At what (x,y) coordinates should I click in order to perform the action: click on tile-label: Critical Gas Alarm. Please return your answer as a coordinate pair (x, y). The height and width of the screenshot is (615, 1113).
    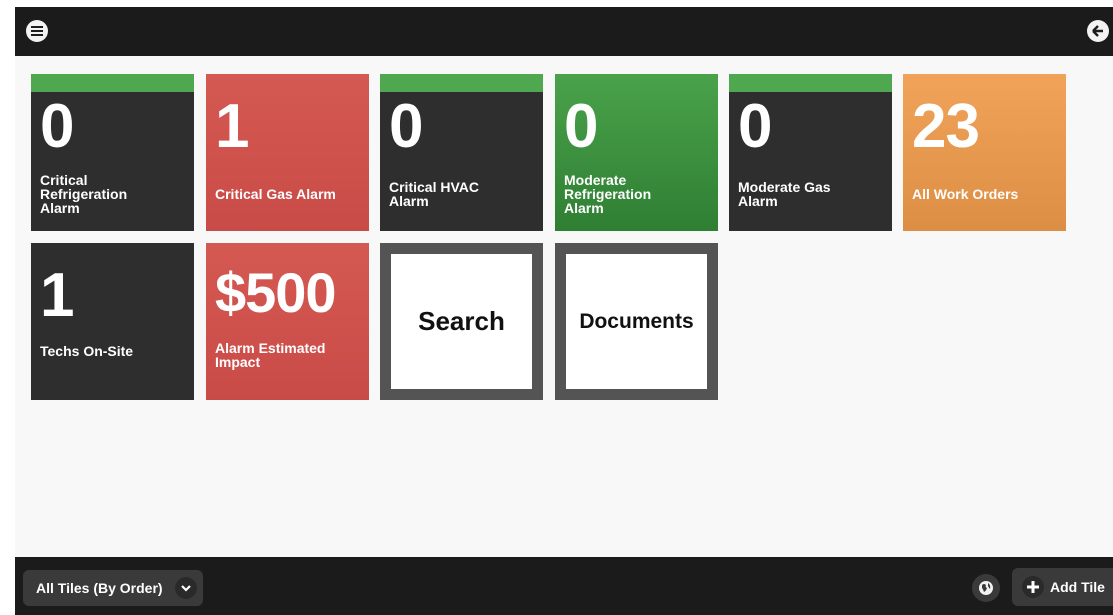
    Looking at the image, I should click on (289, 194).